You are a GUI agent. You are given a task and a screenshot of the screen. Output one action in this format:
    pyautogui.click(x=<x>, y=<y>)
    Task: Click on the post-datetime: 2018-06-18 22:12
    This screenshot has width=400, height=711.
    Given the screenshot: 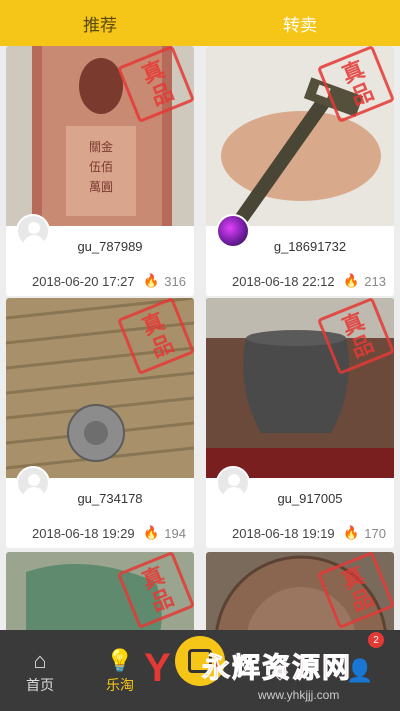 What is the action you would take?
    pyautogui.click(x=283, y=281)
    